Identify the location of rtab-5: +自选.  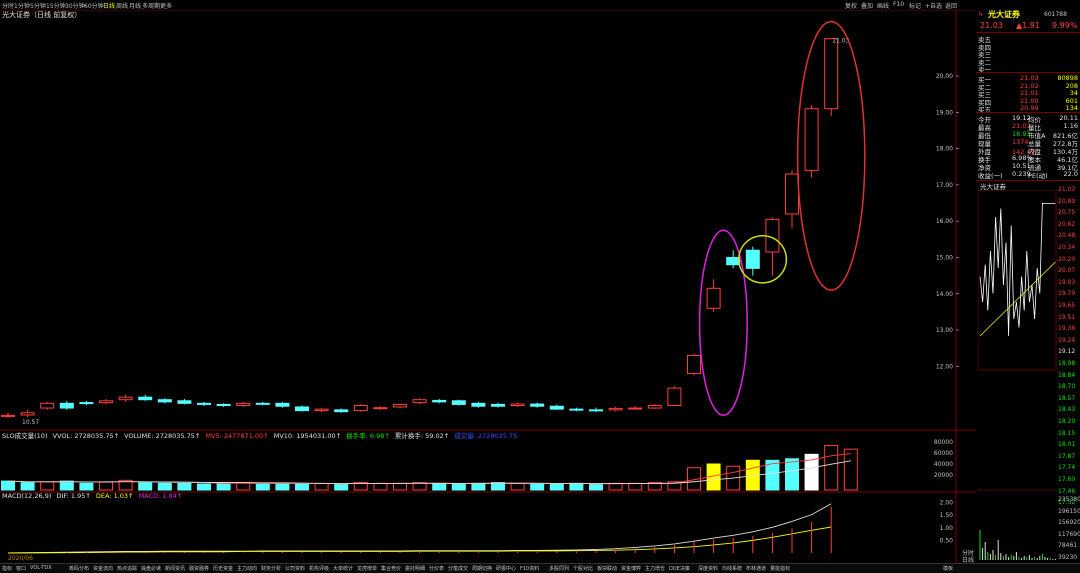
(933, 5).